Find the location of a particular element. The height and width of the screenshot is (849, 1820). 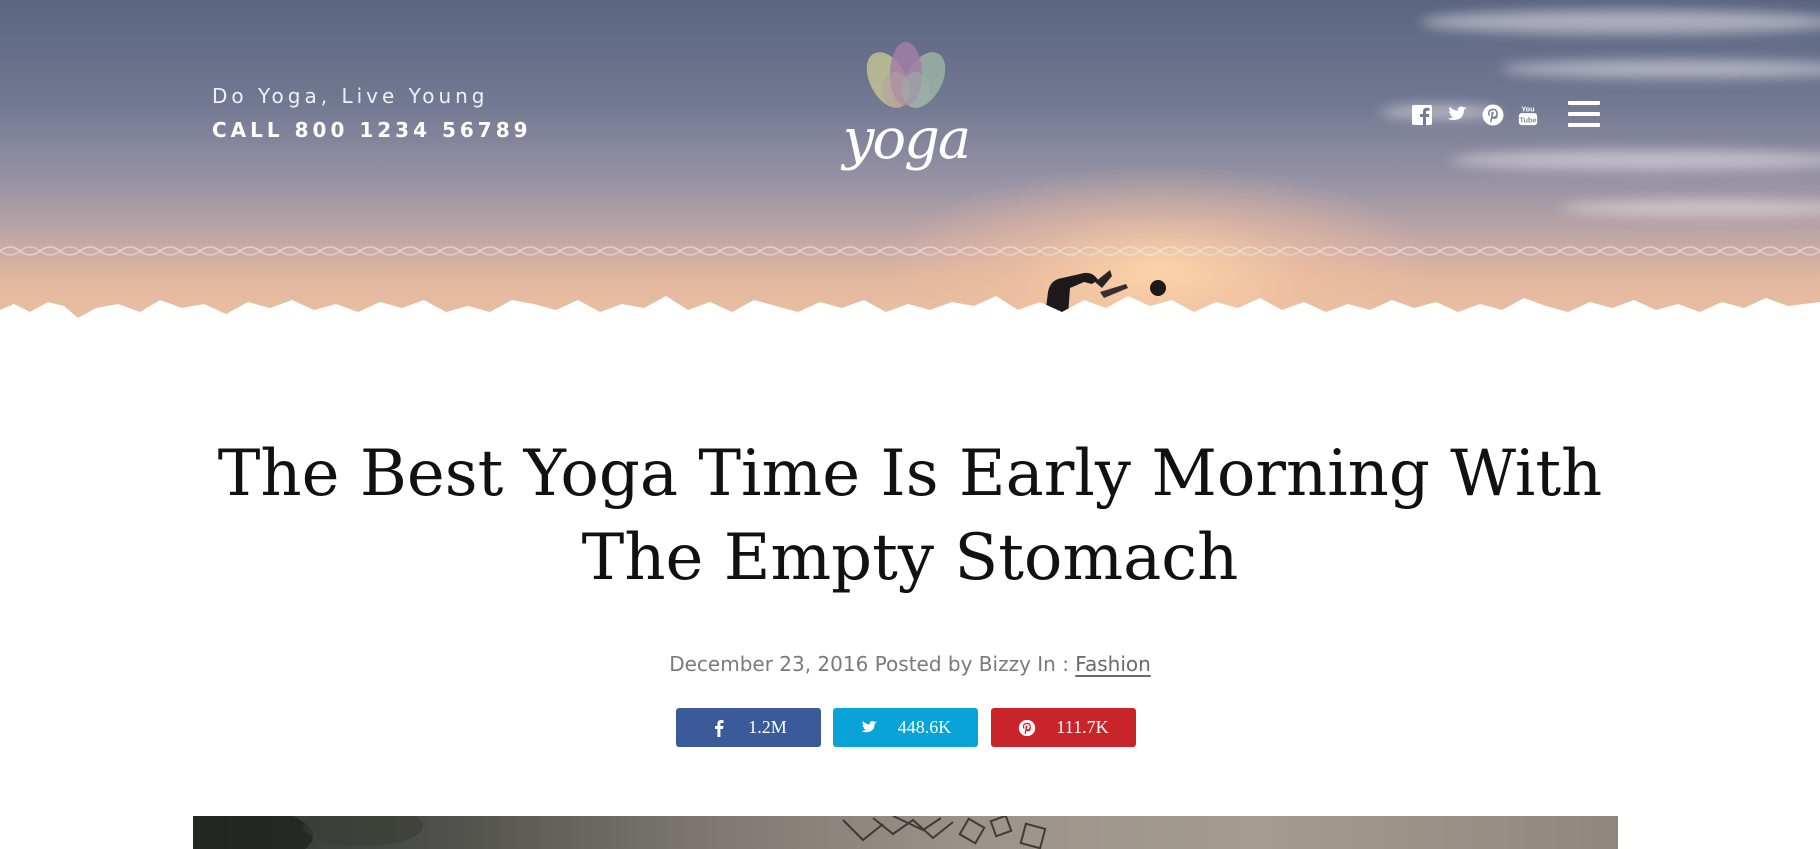

featured-image is located at coordinates (905, 832).